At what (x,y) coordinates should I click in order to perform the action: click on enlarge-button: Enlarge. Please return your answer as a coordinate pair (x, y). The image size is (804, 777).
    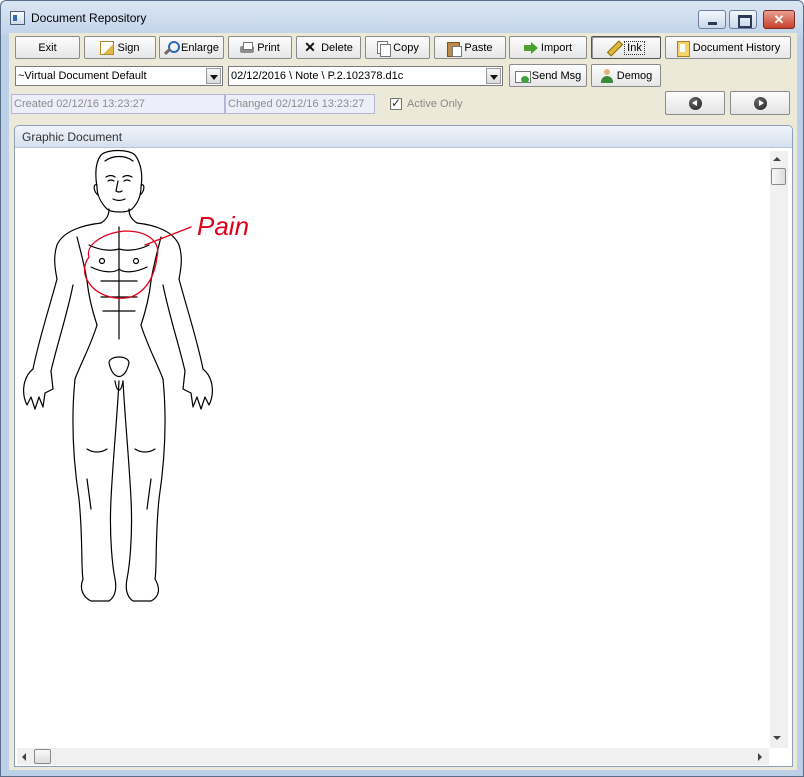
    Looking at the image, I should click on (191, 47).